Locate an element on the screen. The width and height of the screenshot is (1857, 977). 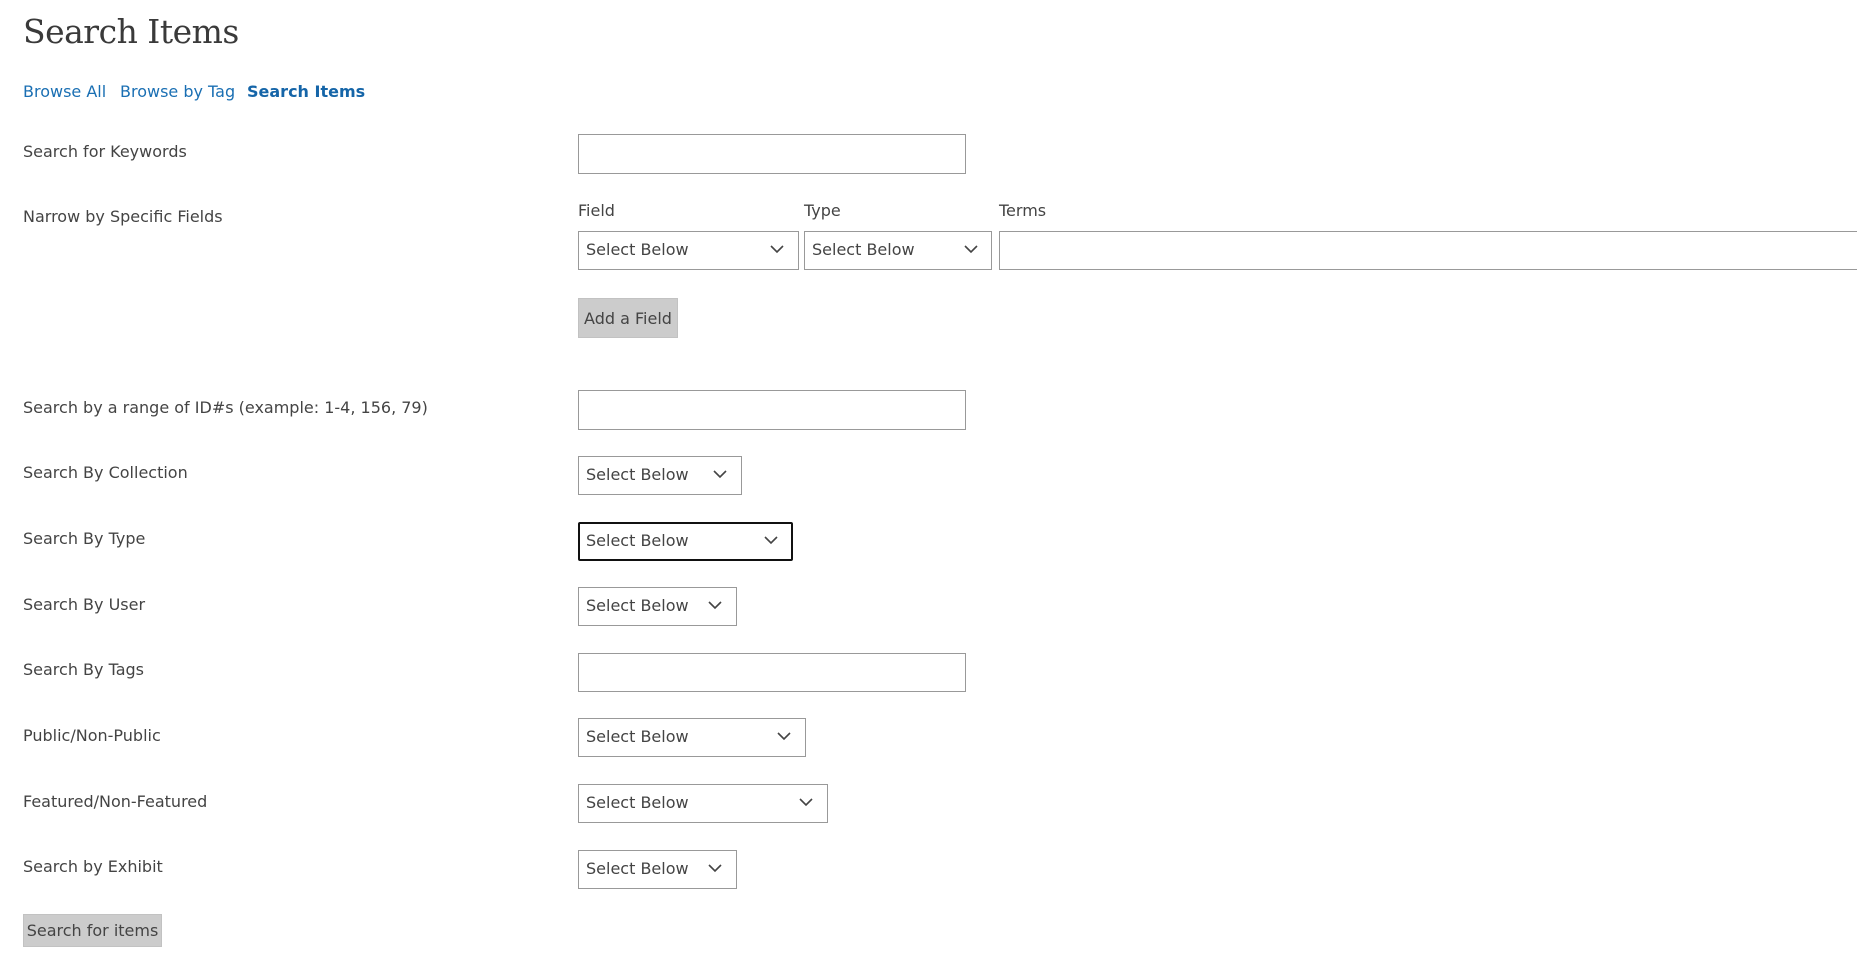
advanced-field-select-value: Select Below is located at coordinates (637, 249).